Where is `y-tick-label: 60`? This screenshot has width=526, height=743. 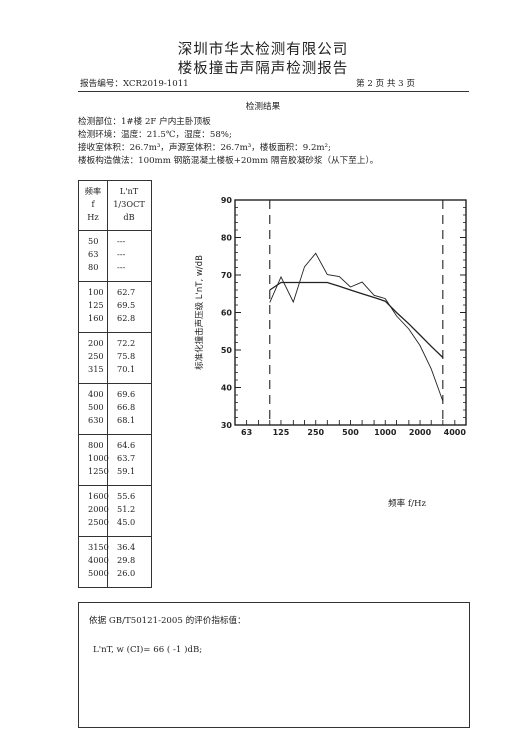
y-tick-label: 60 is located at coordinates (227, 313).